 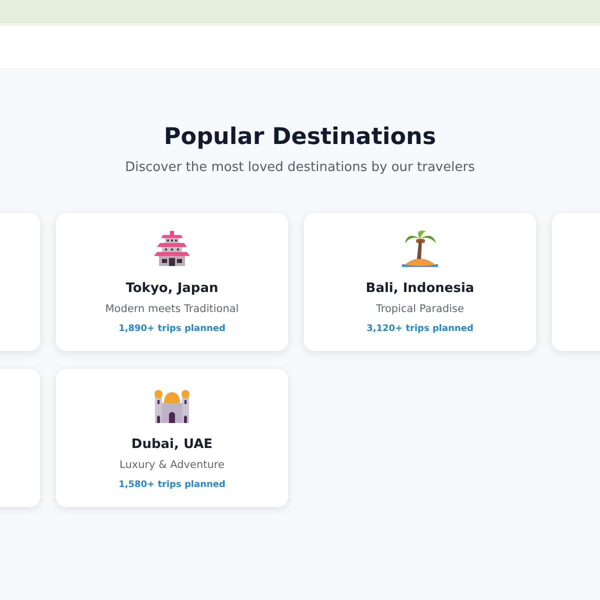 I want to click on section-subtitle: Discover the most loved destinations by our travelers, so click(x=300, y=167).